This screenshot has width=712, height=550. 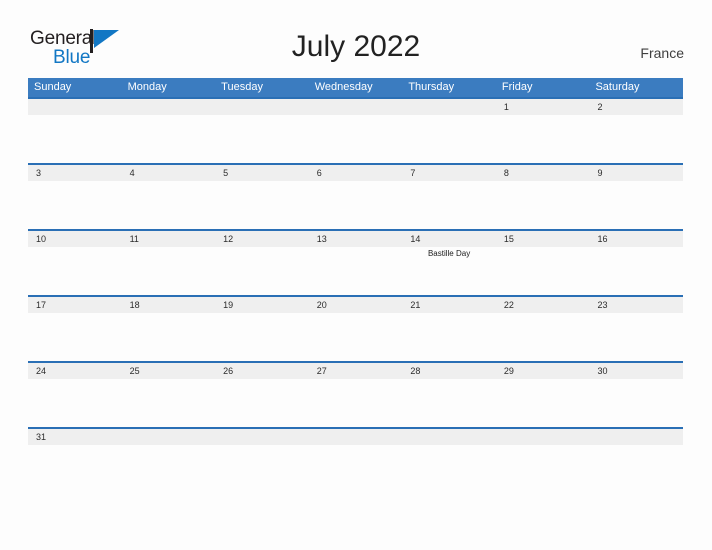 What do you see at coordinates (617, 87) in the screenshot?
I see `weekday-header-saturday: Saturday` at bounding box center [617, 87].